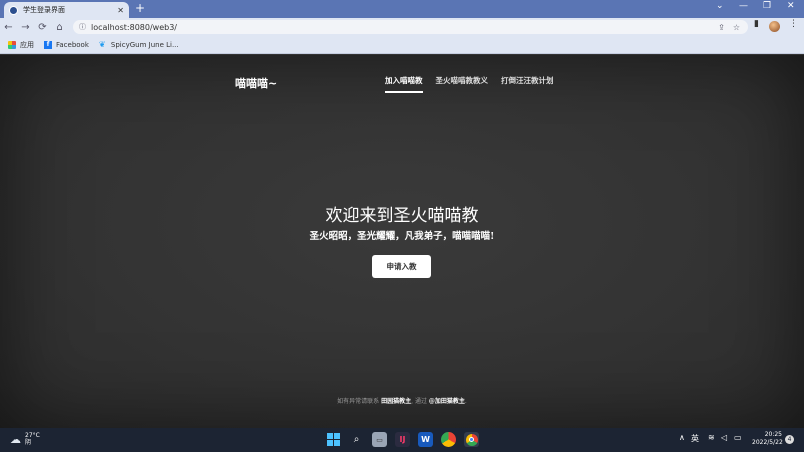 The image size is (804, 452). I want to click on apps-icon, so click(12, 44).